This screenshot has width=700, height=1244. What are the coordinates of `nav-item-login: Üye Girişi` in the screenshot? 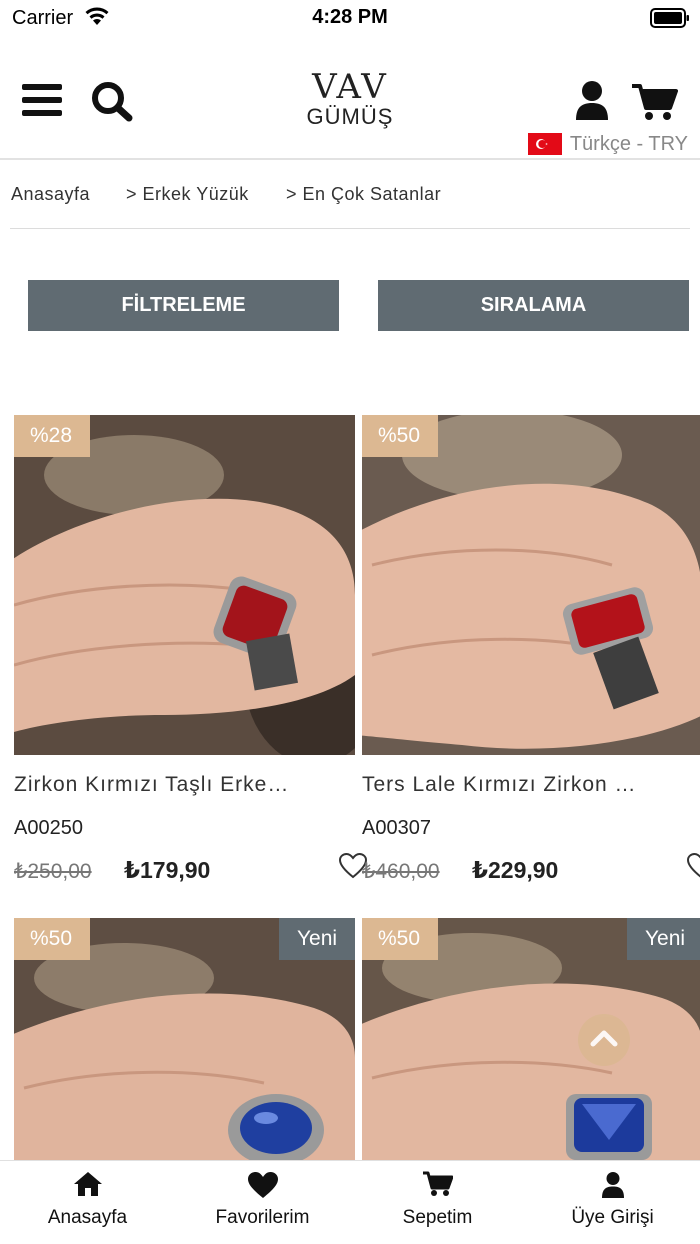 It's located at (612, 1202).